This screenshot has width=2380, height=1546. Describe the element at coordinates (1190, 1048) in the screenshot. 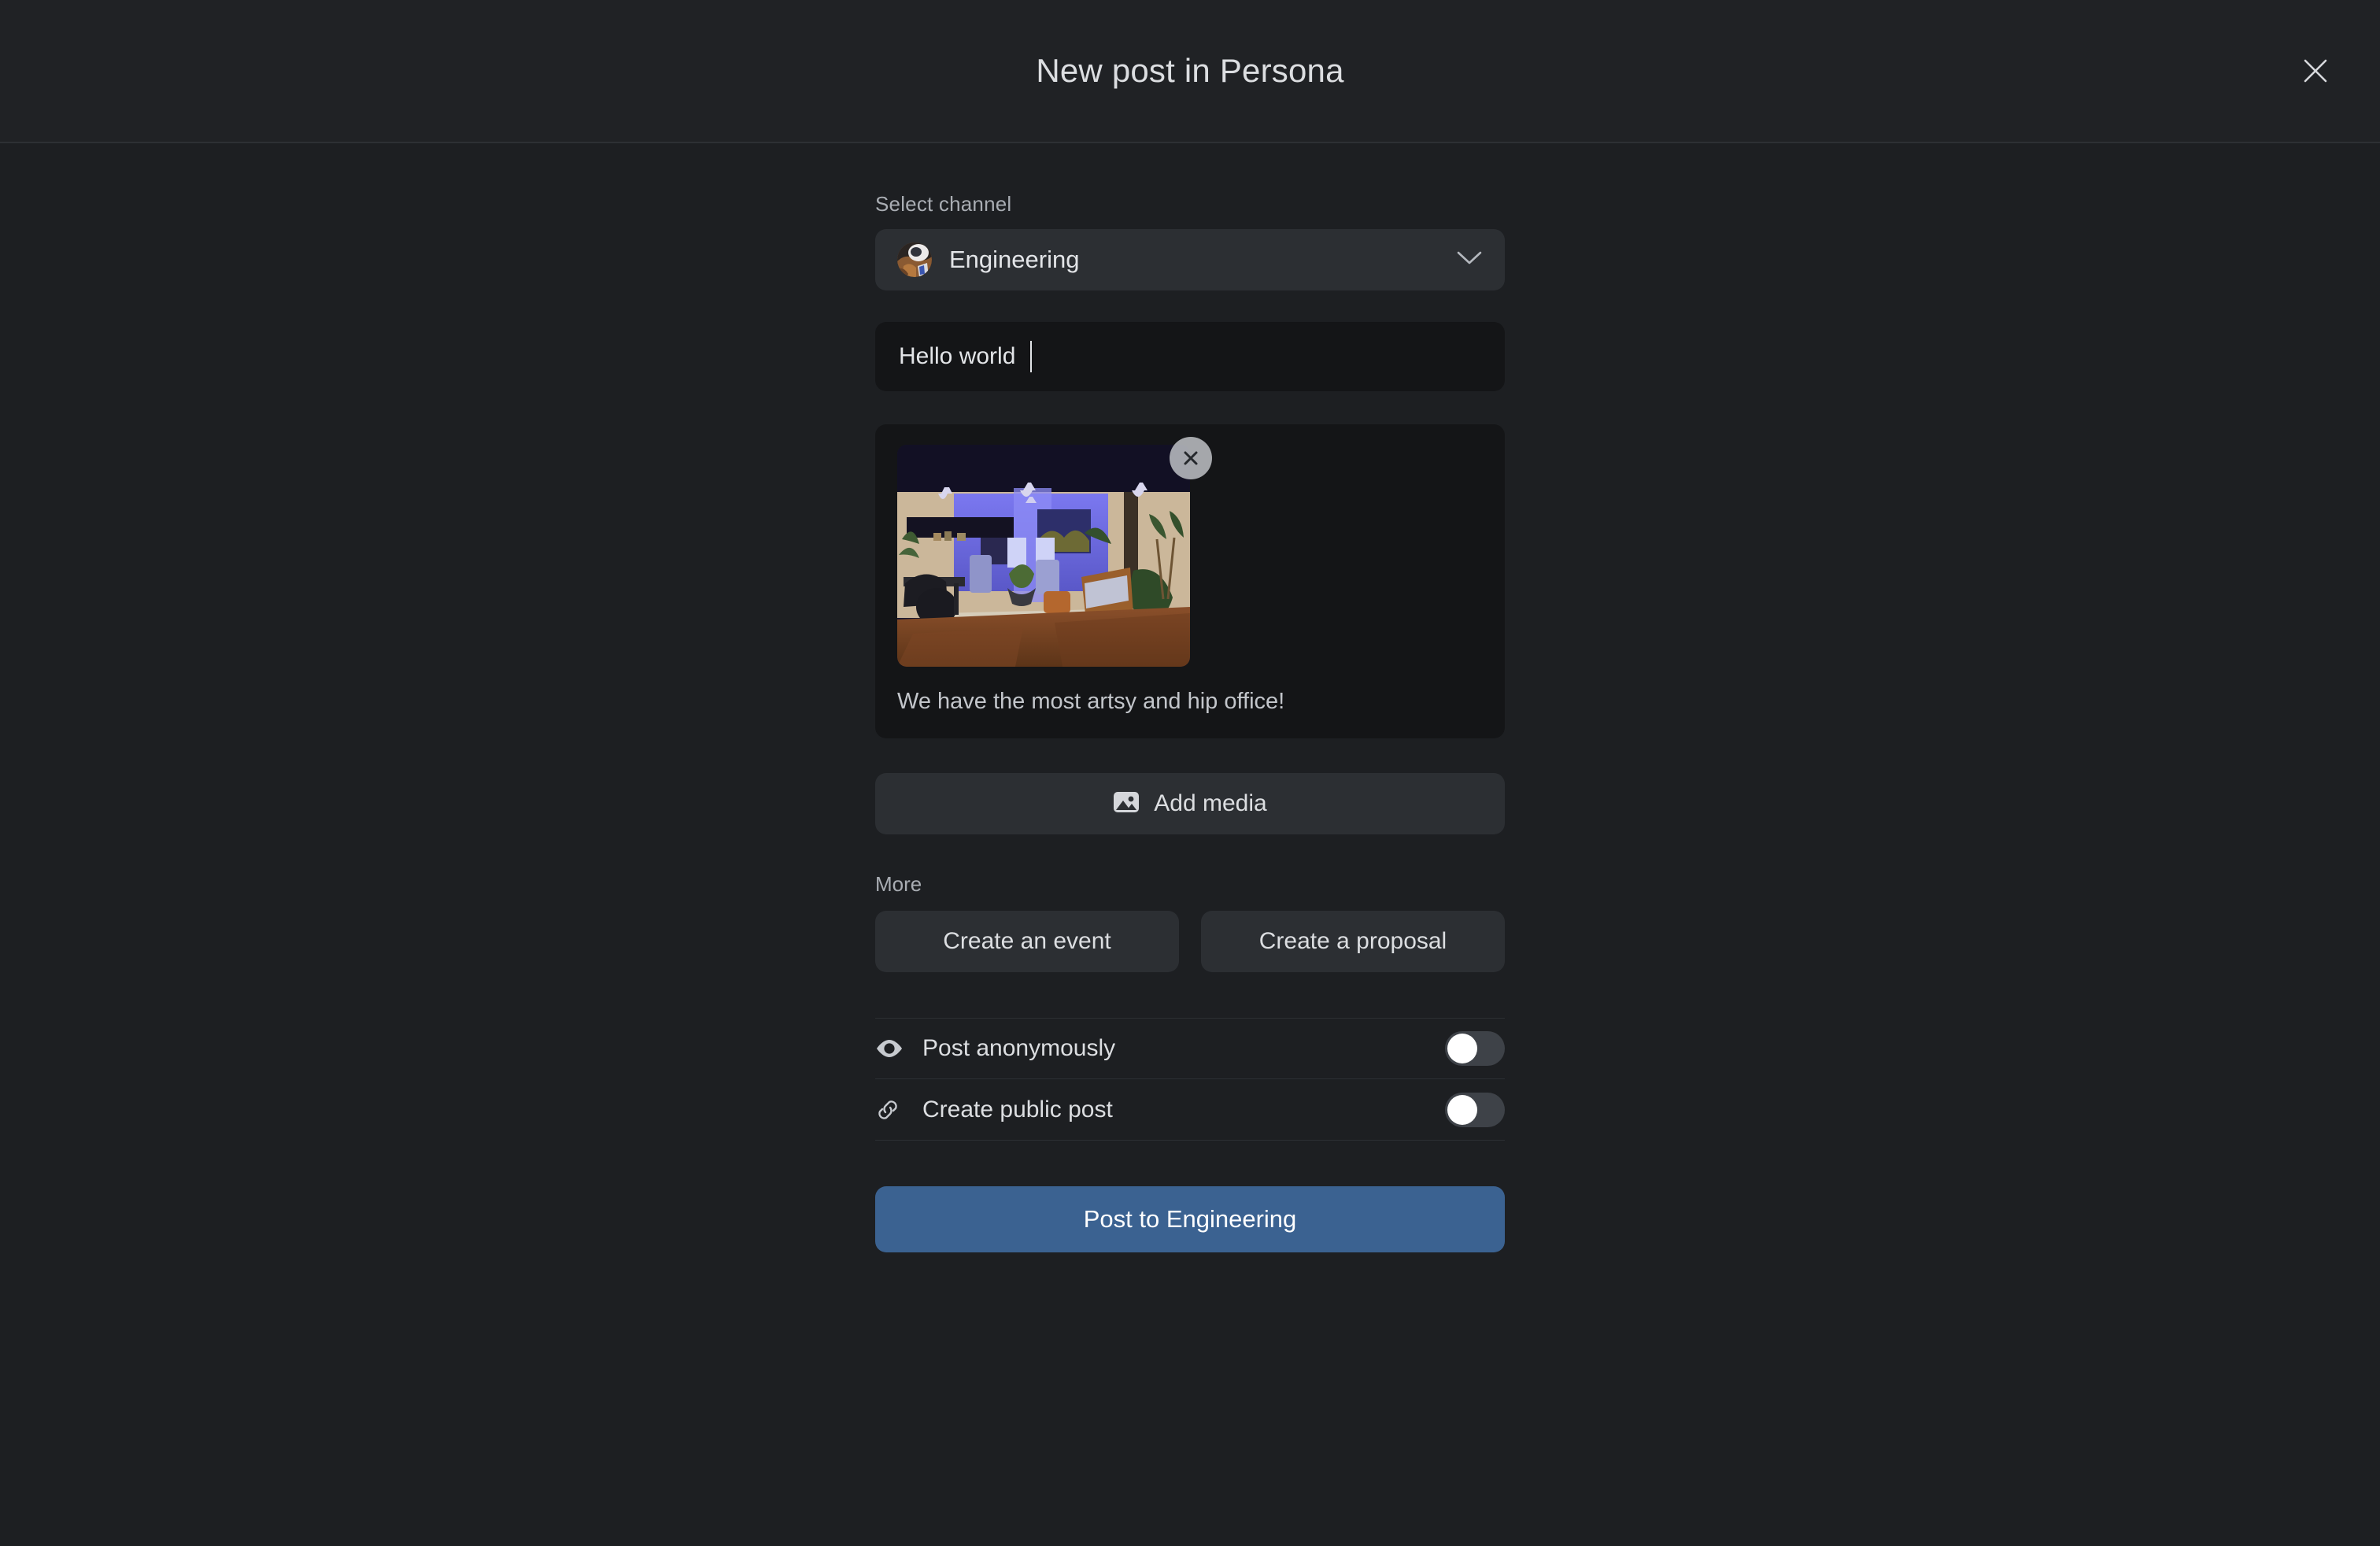

I see `post-anonymously-row: Post anonymously` at that location.